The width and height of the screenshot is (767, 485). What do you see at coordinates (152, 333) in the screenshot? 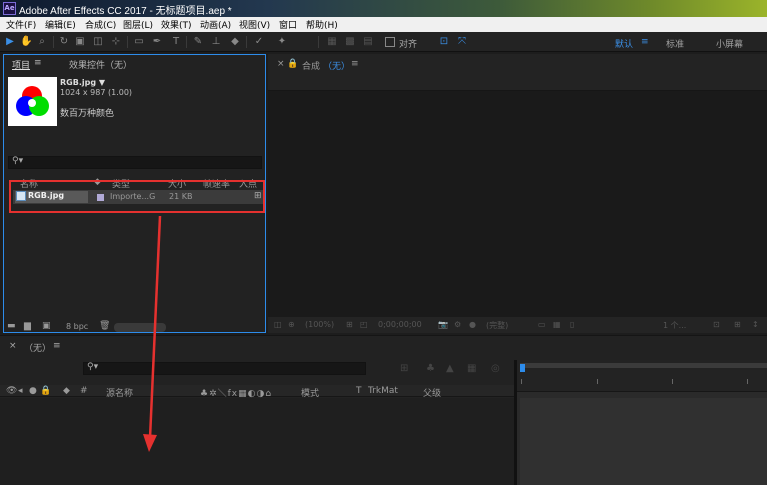
I see `annotation-arrow` at bounding box center [152, 333].